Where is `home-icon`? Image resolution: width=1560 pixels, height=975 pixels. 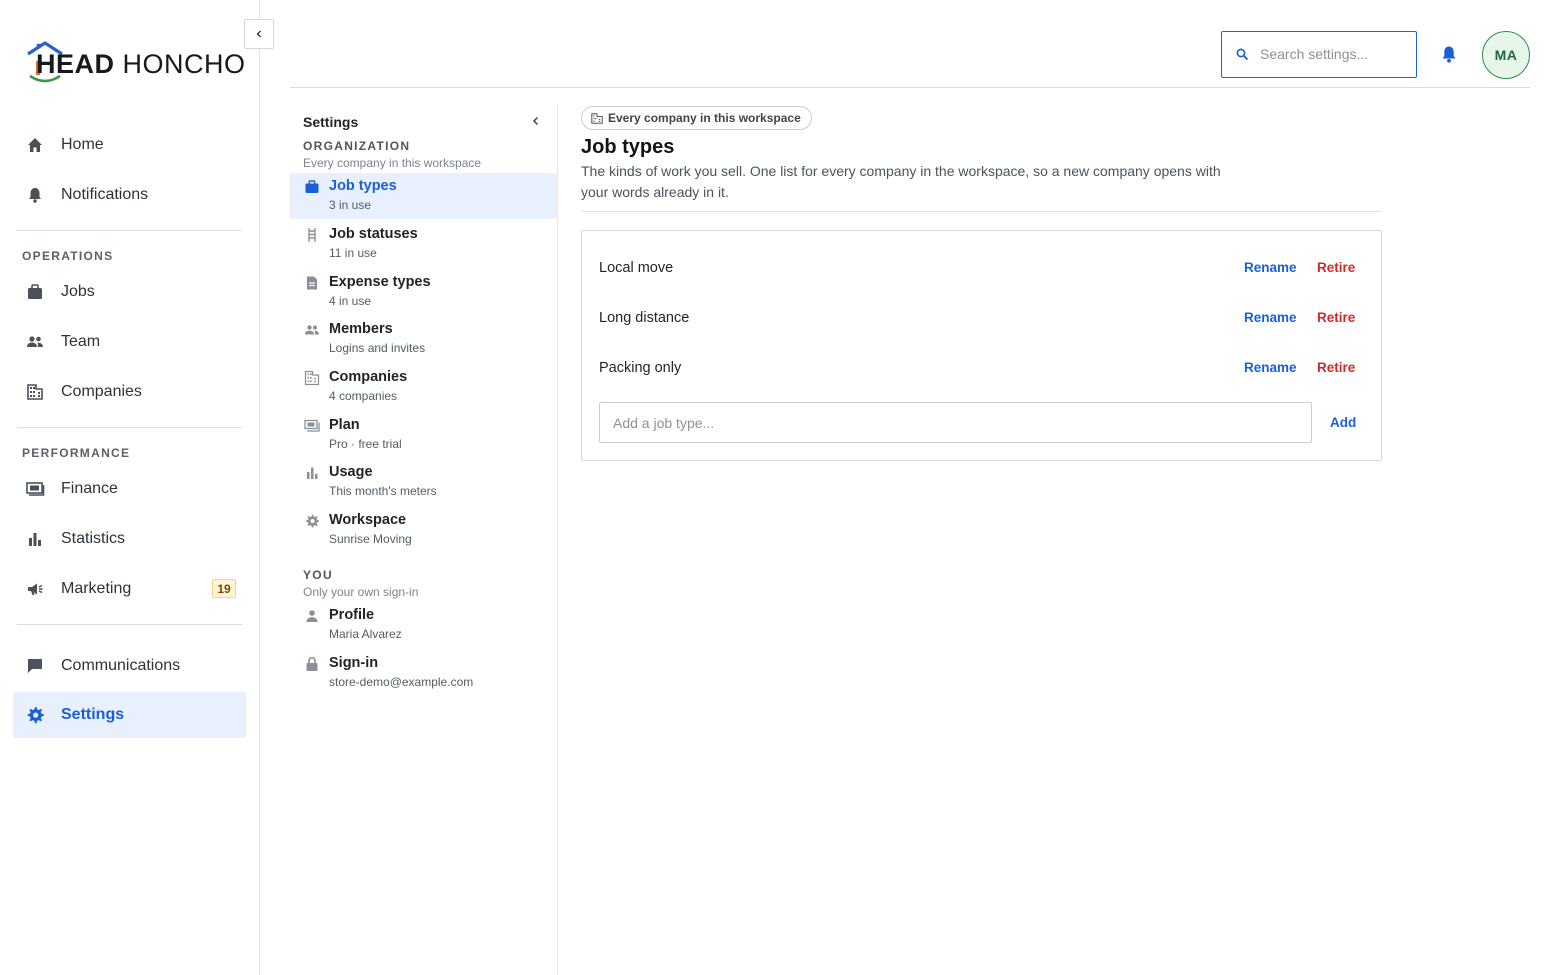 home-icon is located at coordinates (35, 145).